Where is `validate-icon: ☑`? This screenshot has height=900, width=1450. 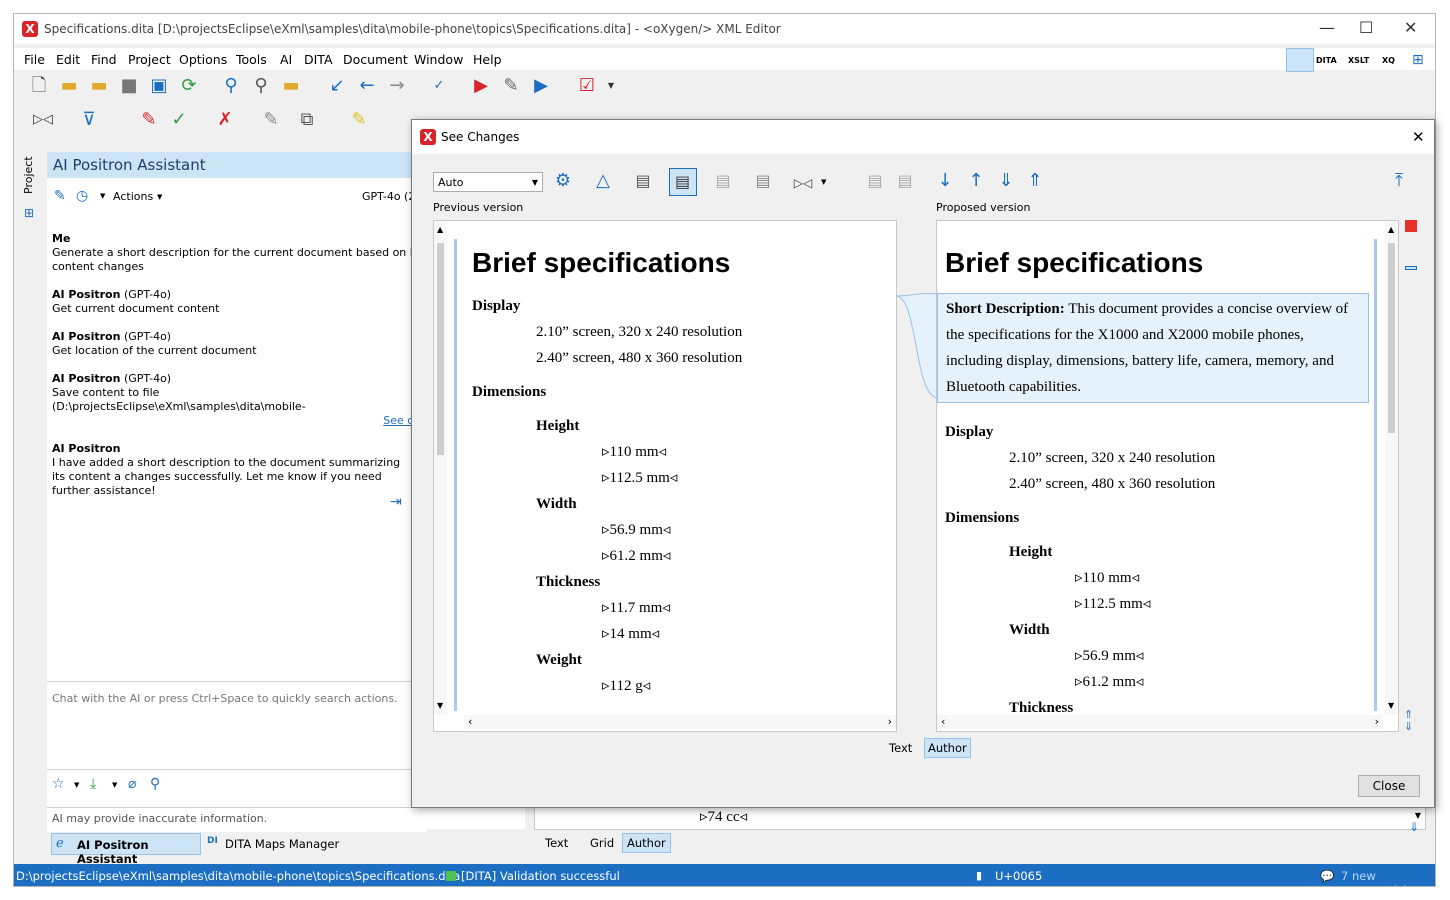
validate-icon: ☑ is located at coordinates (587, 87).